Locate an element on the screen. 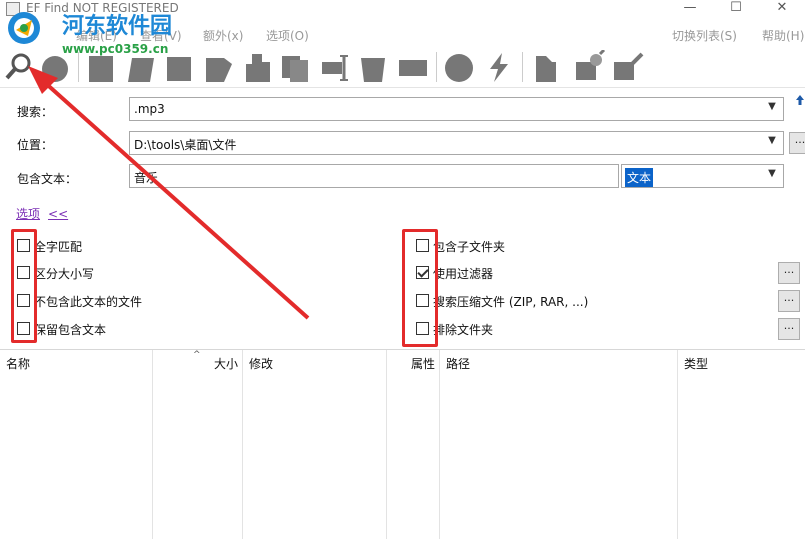  options-link-label: 选项 is located at coordinates (28, 214).